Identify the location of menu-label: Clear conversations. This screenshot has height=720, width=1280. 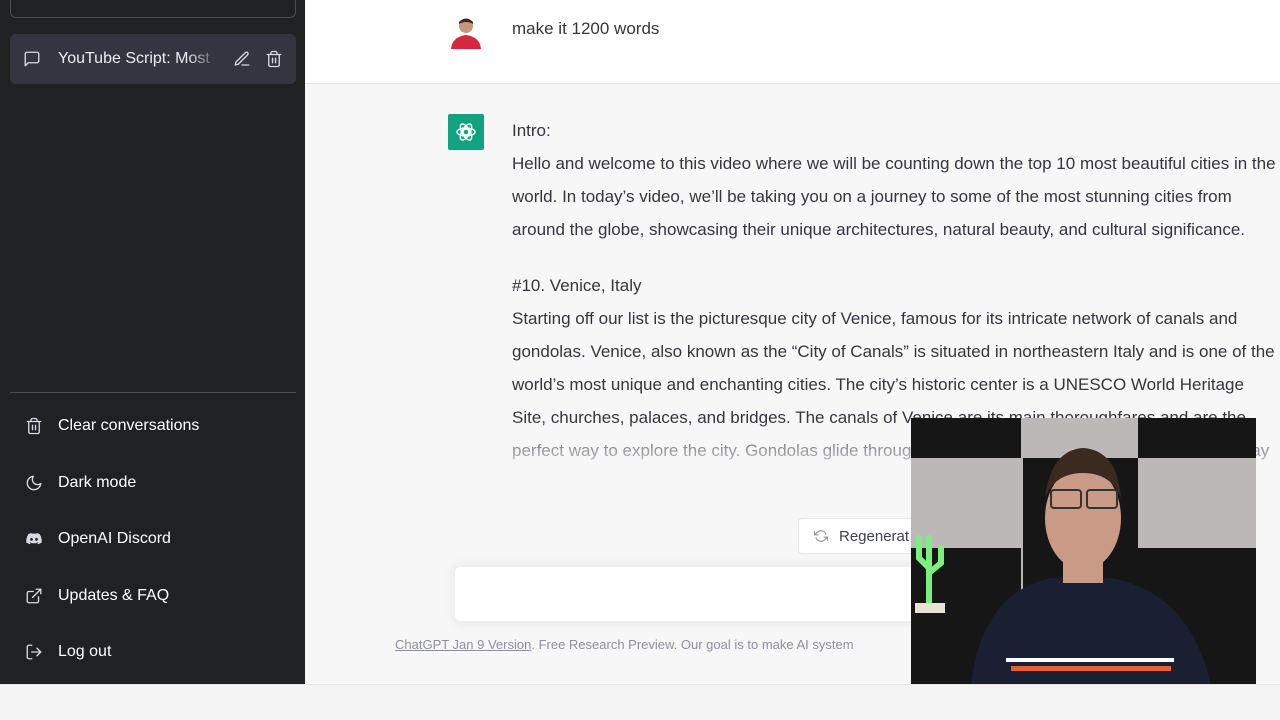
(129, 426).